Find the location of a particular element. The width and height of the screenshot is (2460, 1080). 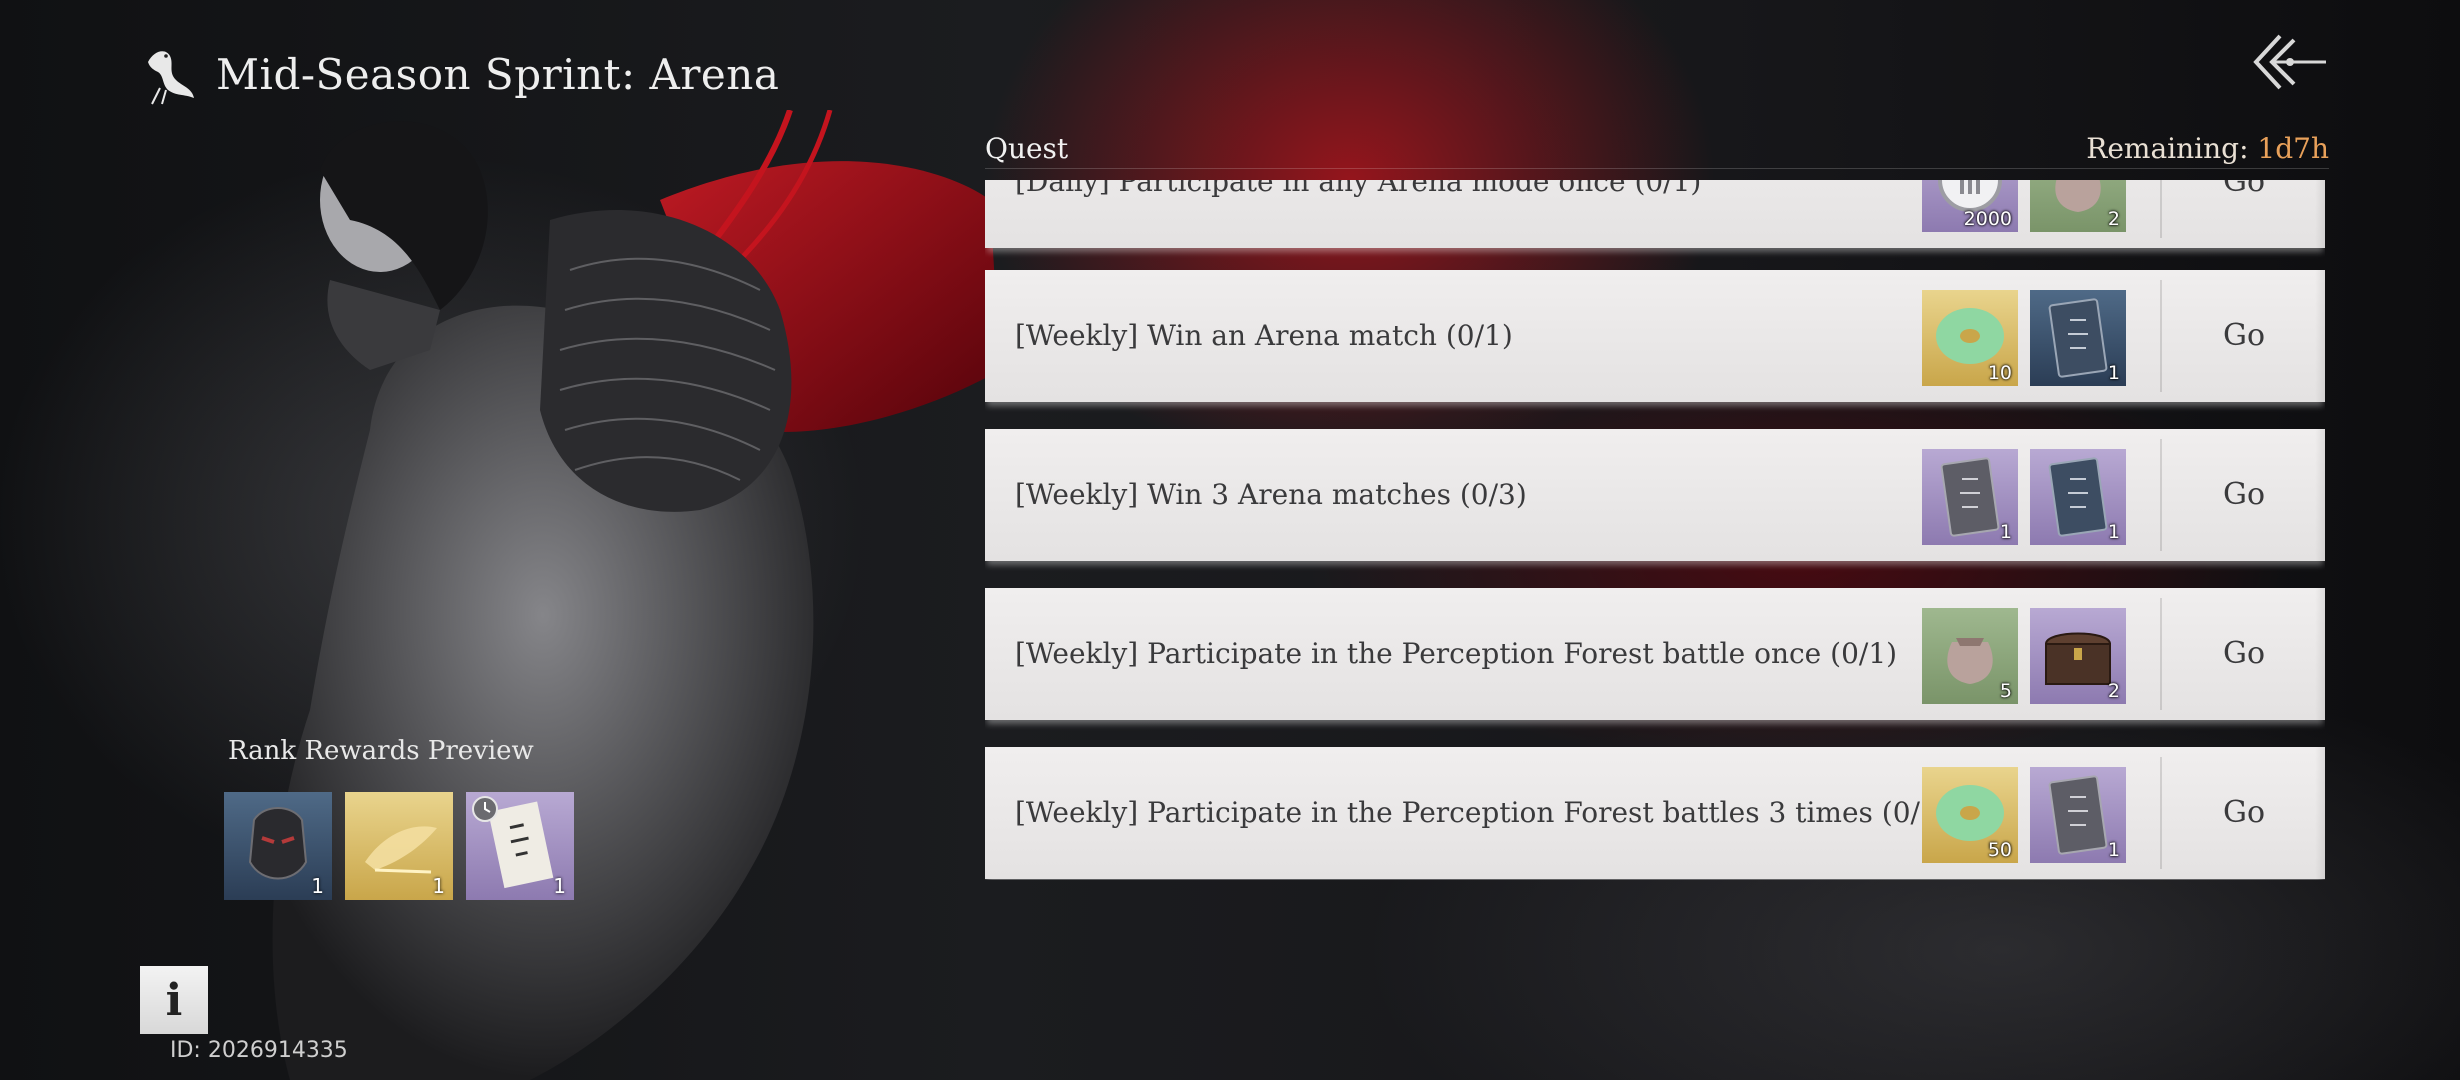

silver-coin-icon: 2000 is located at coordinates (1970, 206).